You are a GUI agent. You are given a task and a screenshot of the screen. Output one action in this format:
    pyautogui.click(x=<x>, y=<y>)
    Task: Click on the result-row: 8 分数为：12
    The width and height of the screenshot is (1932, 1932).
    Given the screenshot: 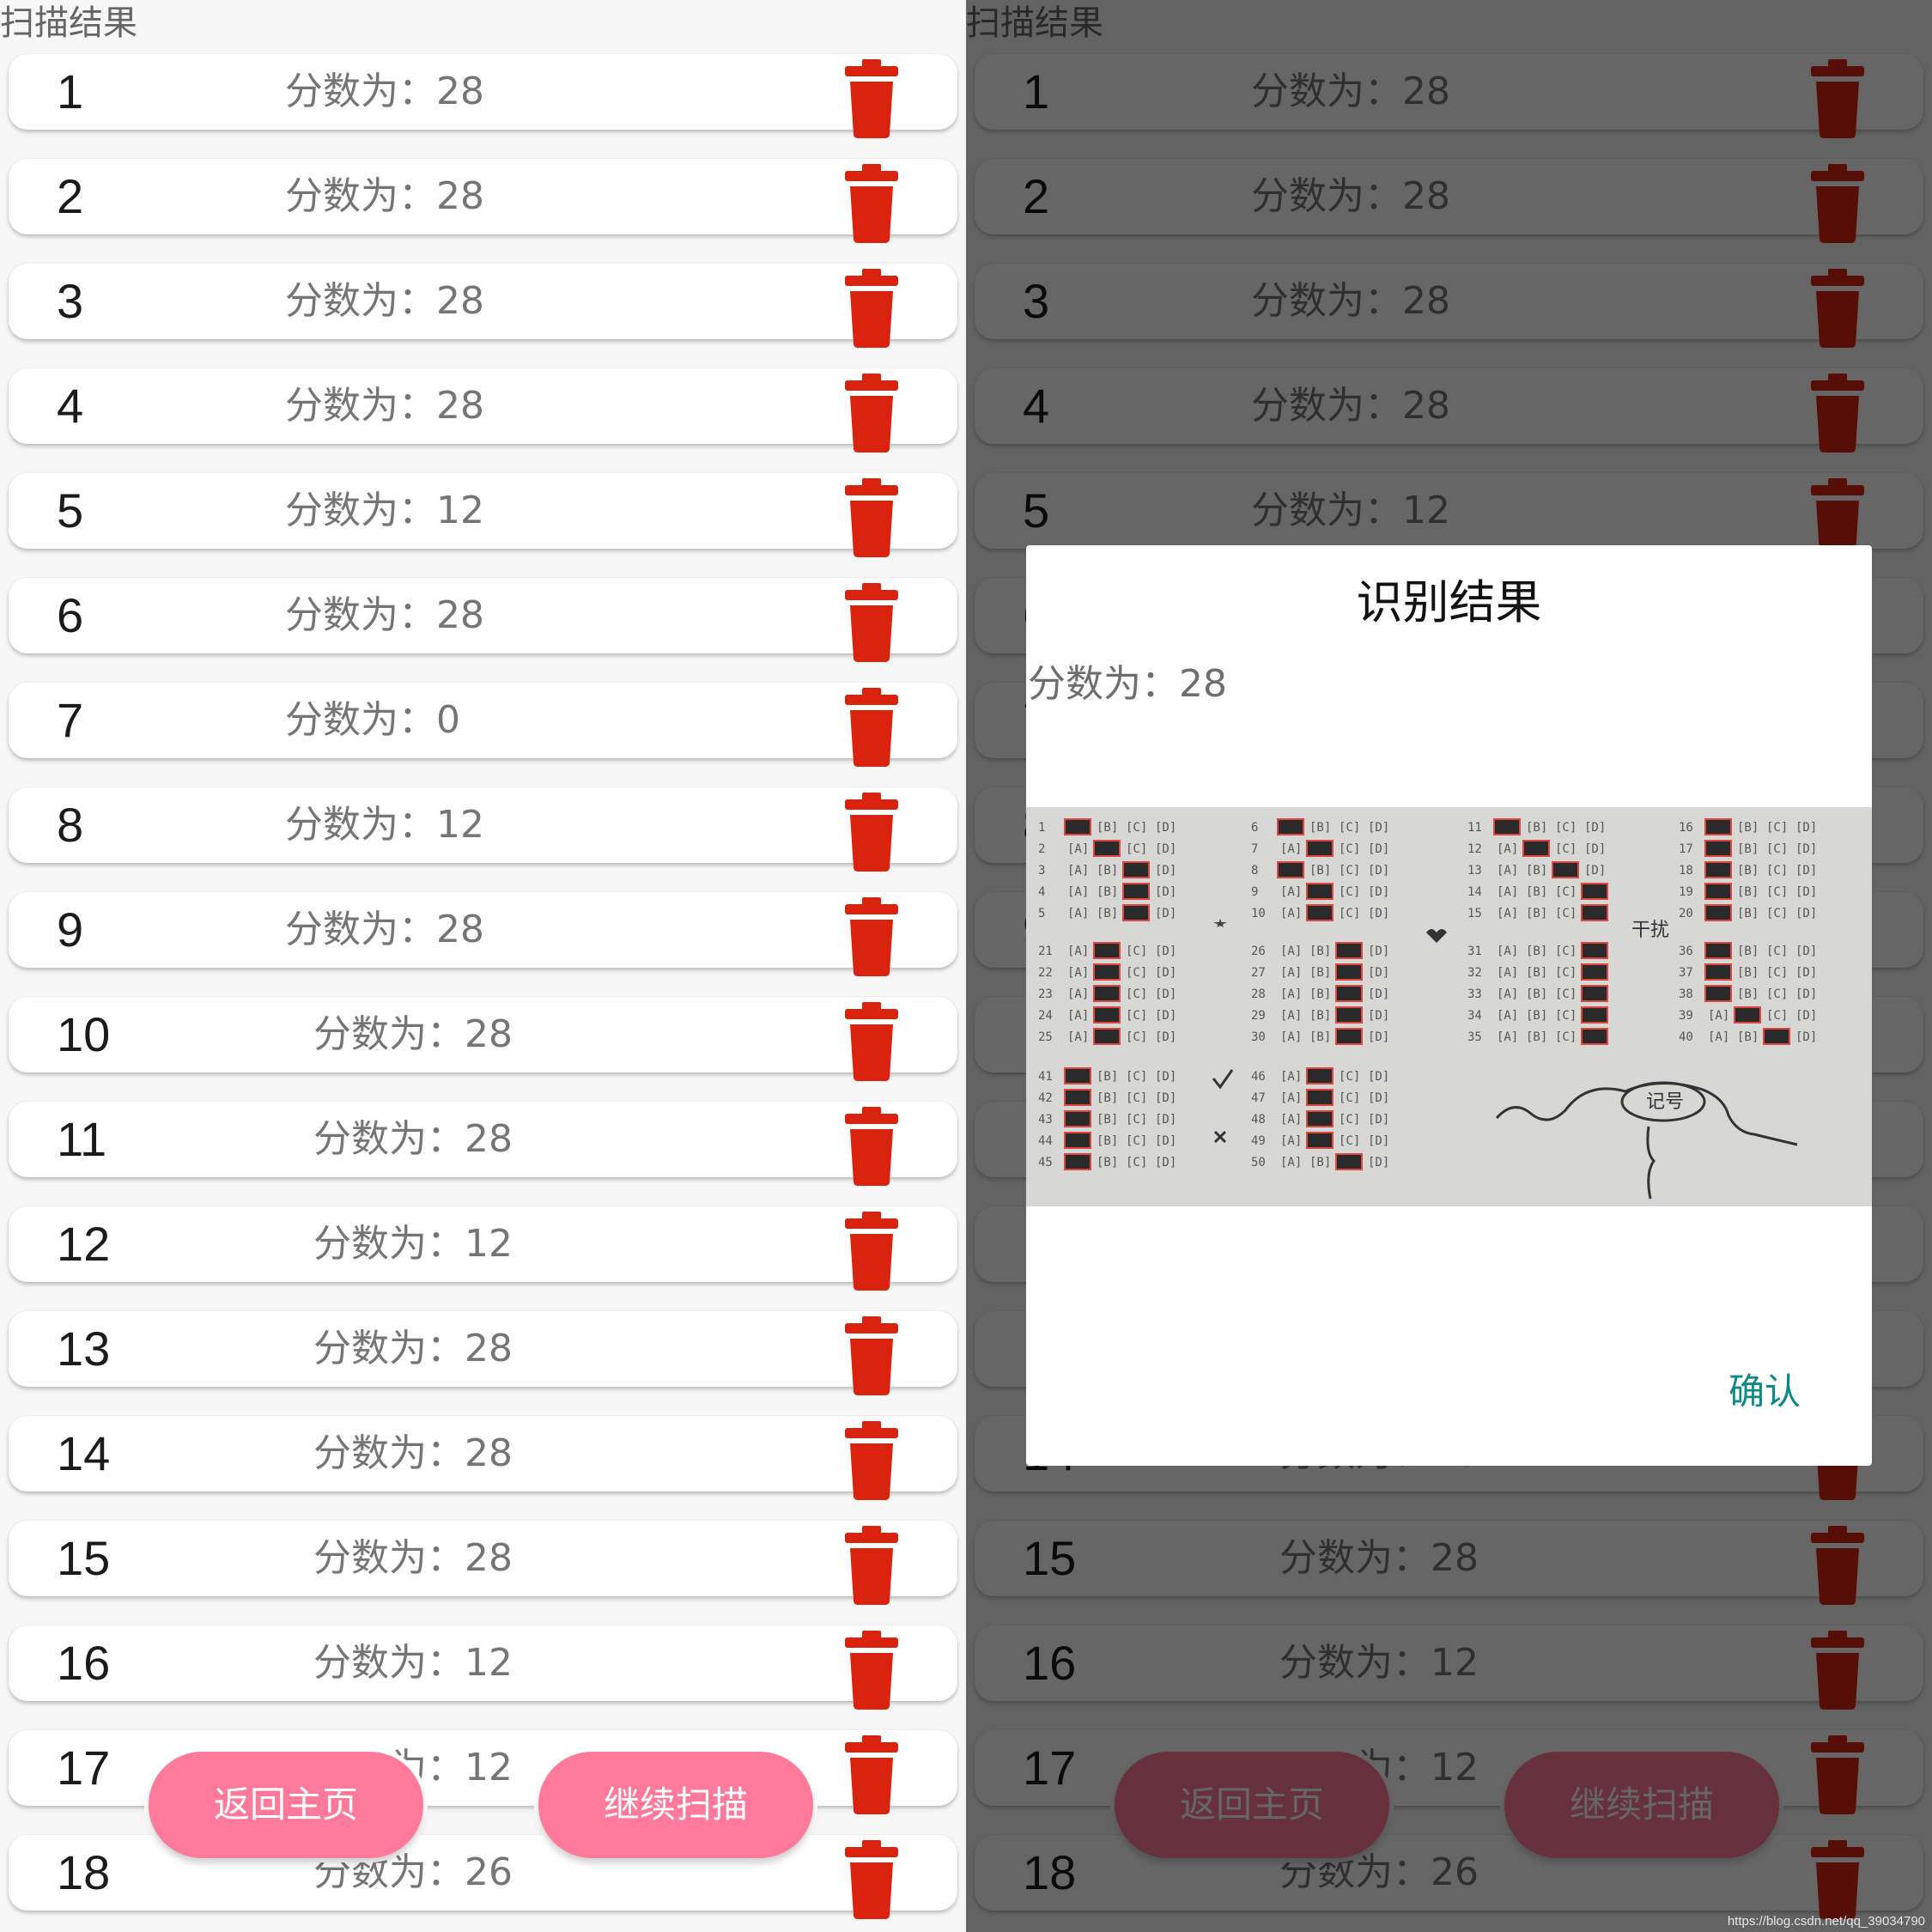 What is the action you would take?
    pyautogui.click(x=483, y=830)
    